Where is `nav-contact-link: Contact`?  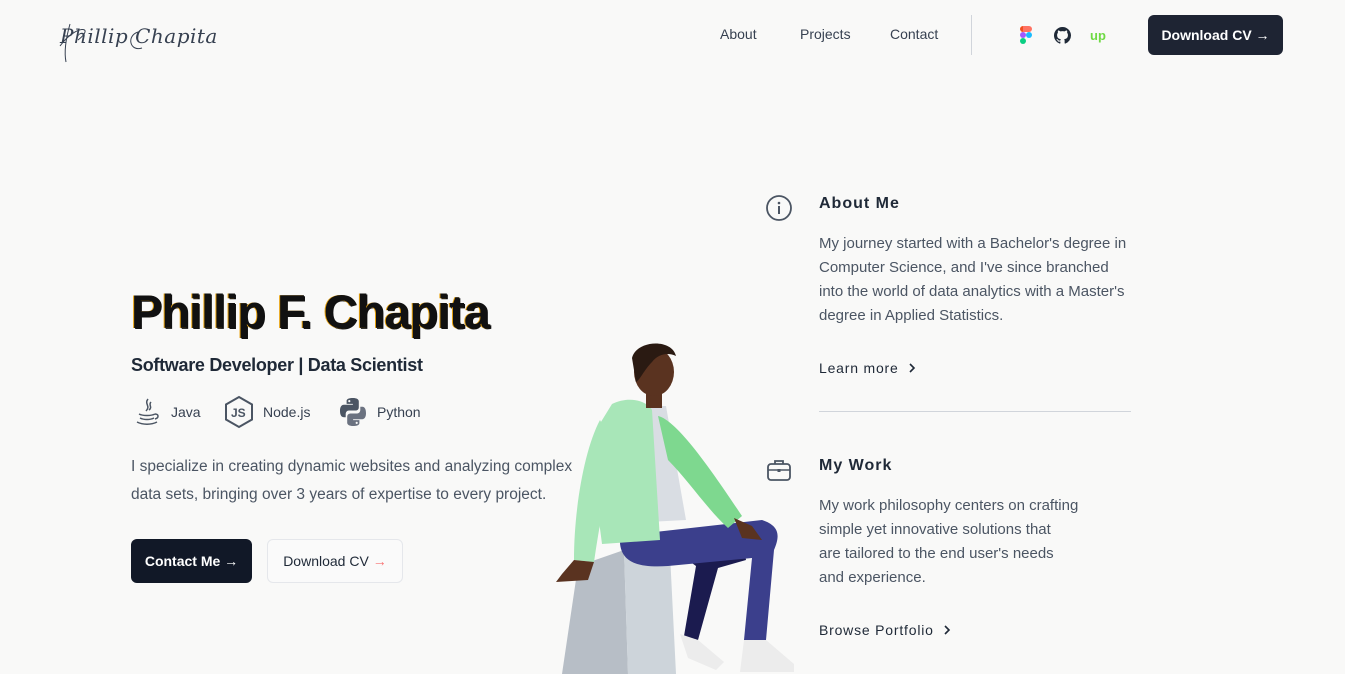 nav-contact-link: Contact is located at coordinates (914, 34).